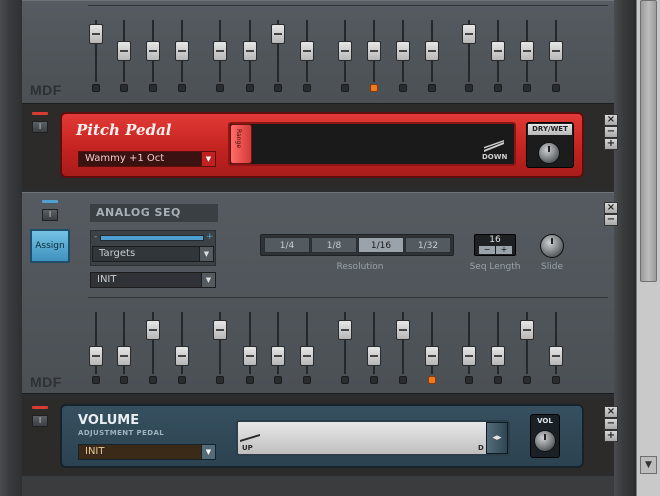 The image size is (660, 496). What do you see at coordinates (50, 215) in the screenshot?
I see `analog-seq-power-button: I` at bounding box center [50, 215].